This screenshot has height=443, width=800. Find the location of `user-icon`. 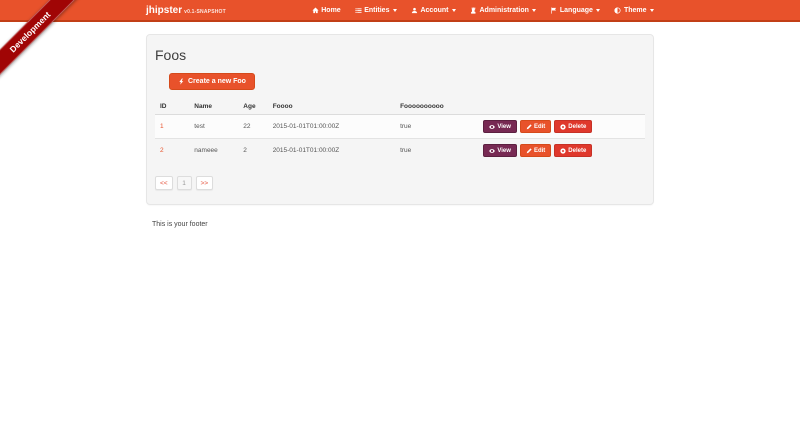

user-icon is located at coordinates (414, 10).